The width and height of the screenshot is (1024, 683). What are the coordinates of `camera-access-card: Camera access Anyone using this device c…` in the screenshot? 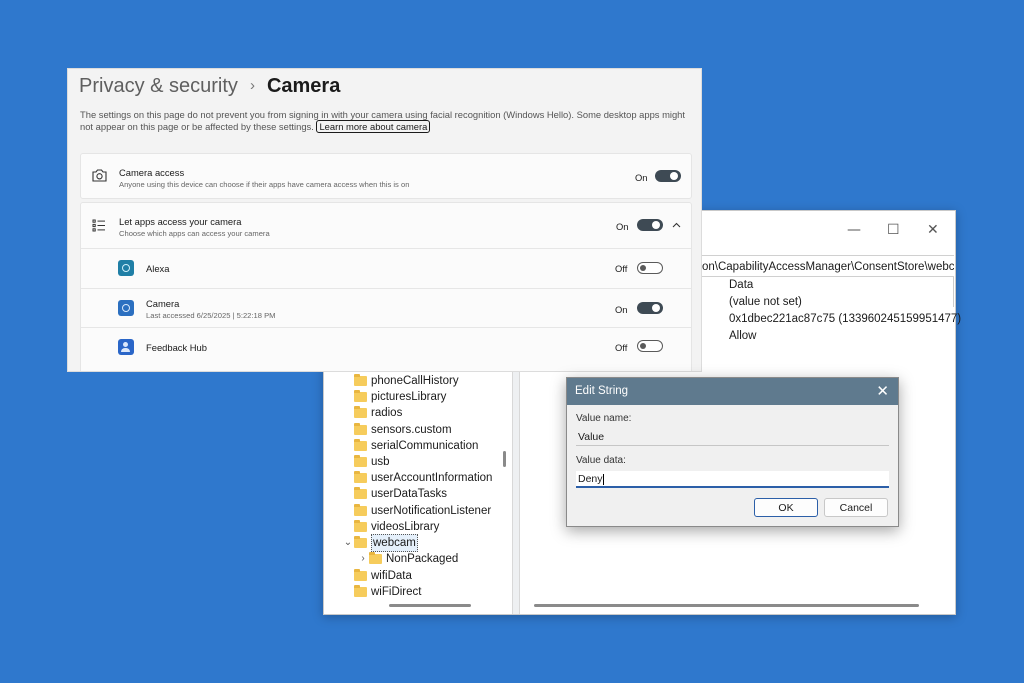 It's located at (386, 176).